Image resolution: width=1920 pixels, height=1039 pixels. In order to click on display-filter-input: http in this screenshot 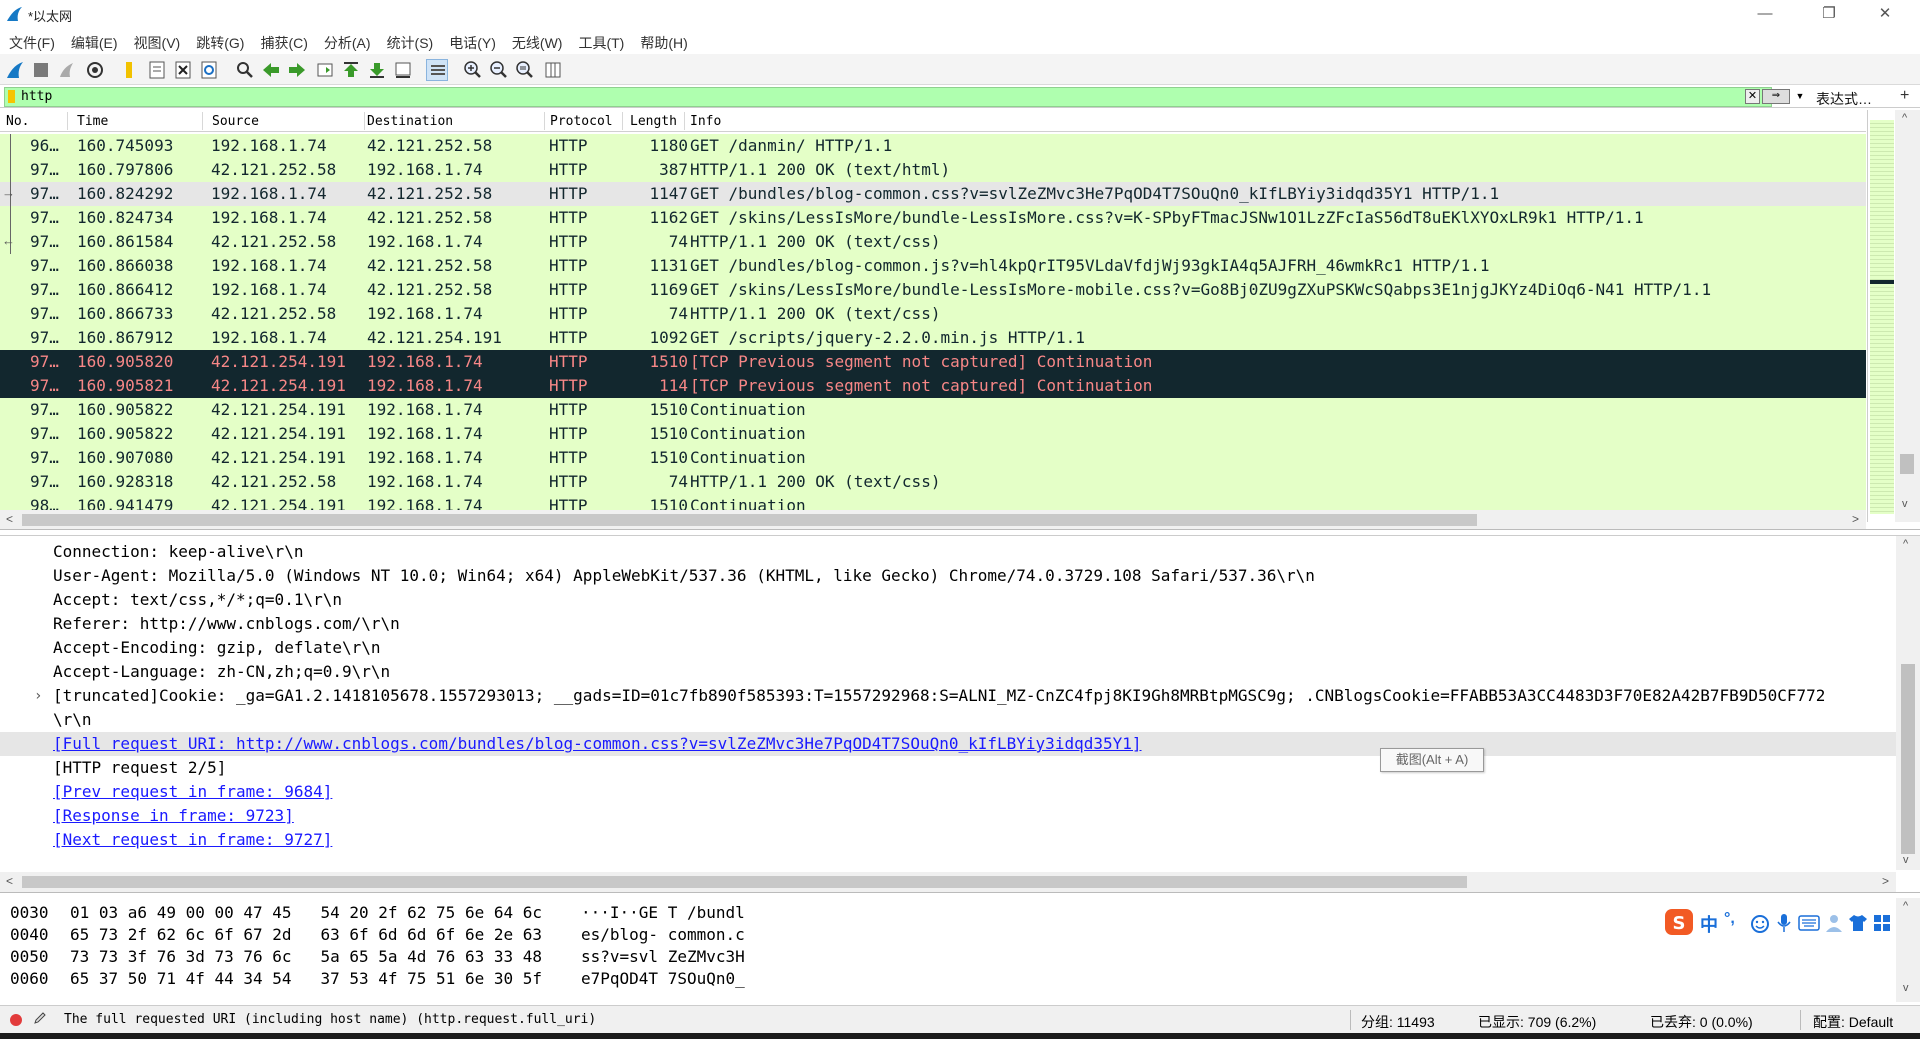, I will do `click(888, 97)`.